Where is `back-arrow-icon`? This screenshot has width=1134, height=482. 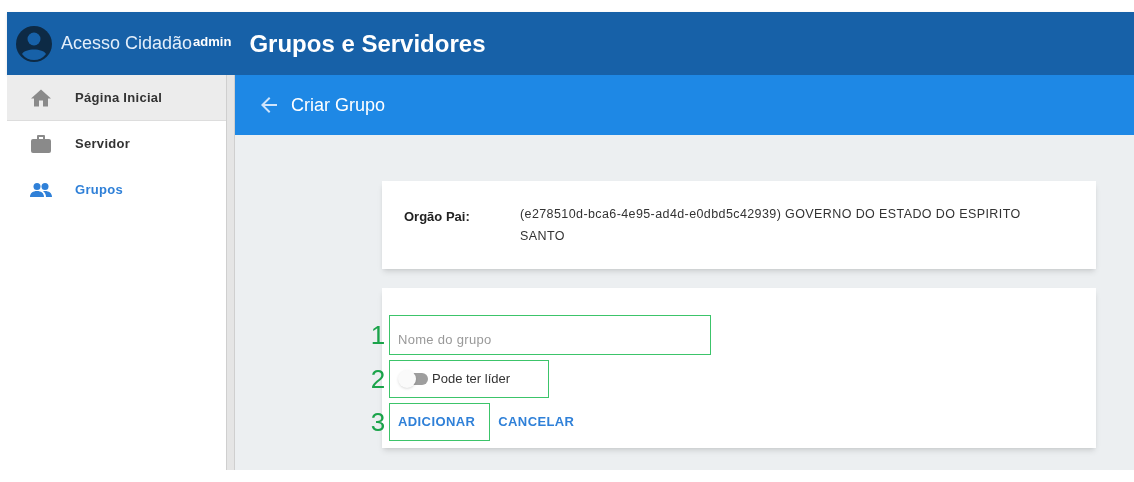 back-arrow-icon is located at coordinates (269, 105).